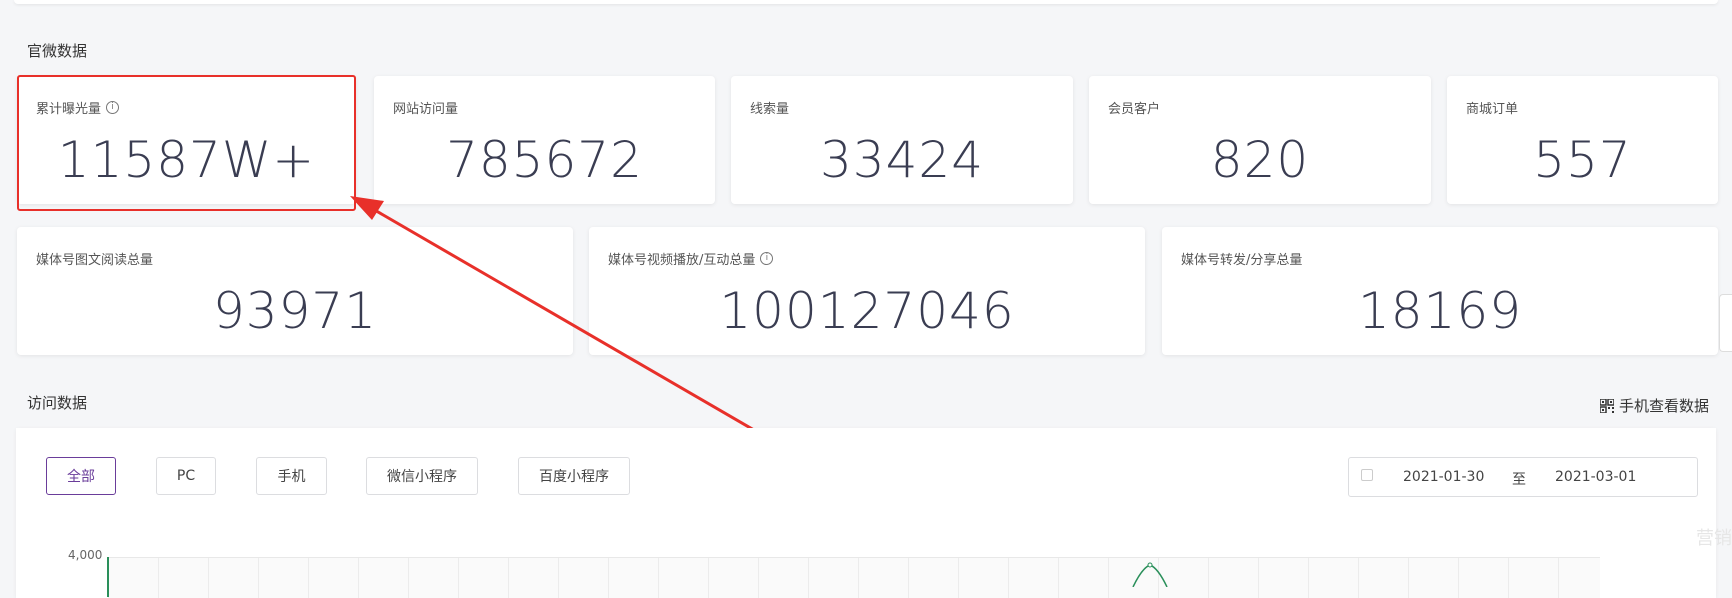  I want to click on filter-mobile-button: 手机, so click(291, 476).